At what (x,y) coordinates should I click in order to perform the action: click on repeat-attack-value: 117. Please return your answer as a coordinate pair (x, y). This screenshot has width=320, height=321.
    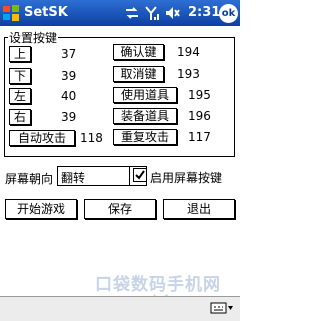
    Looking at the image, I should click on (199, 137).